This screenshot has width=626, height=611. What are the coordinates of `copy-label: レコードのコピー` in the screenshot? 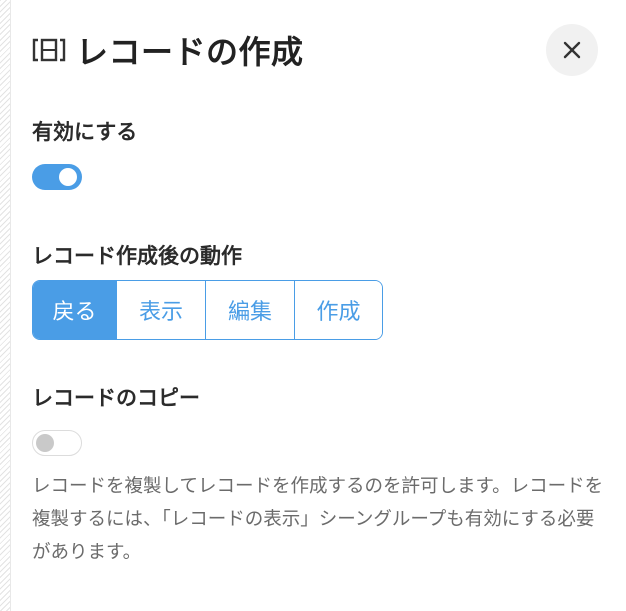 It's located at (116, 398).